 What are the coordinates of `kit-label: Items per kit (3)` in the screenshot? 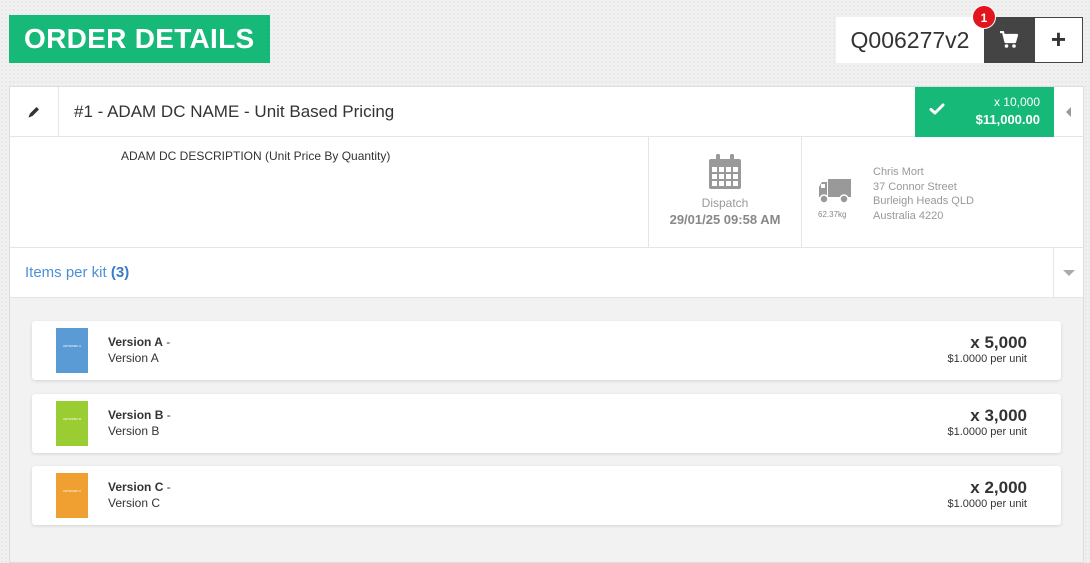 It's located at (77, 273).